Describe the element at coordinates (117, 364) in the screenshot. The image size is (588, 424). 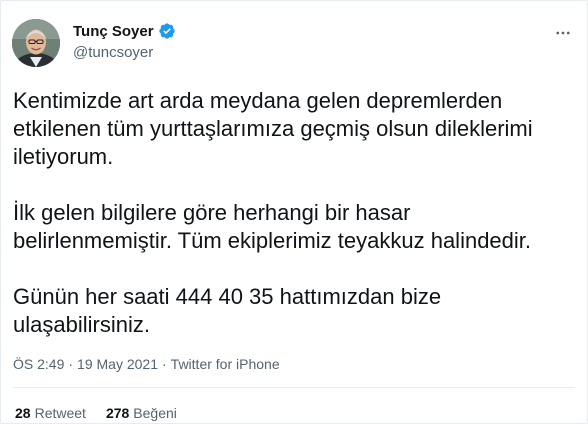
I see `tweet-date: 19 May 2021` at that location.